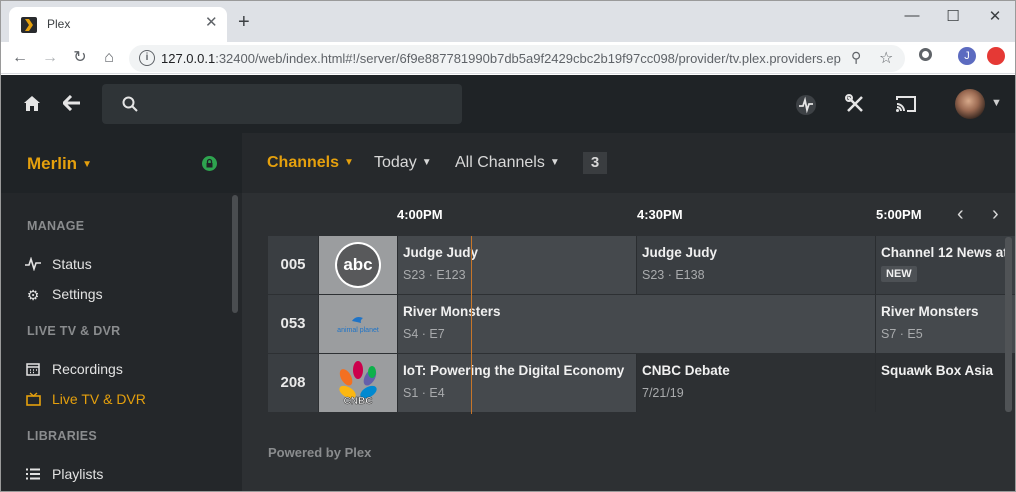 This screenshot has width=1016, height=492. I want to click on pulse-icon, so click(33, 265).